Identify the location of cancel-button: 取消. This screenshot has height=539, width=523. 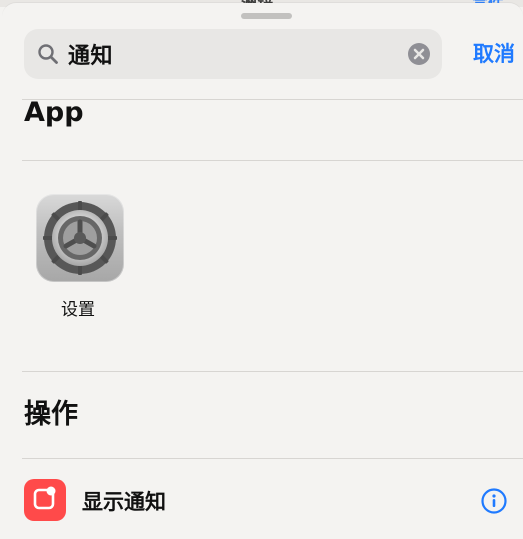
(494, 53).